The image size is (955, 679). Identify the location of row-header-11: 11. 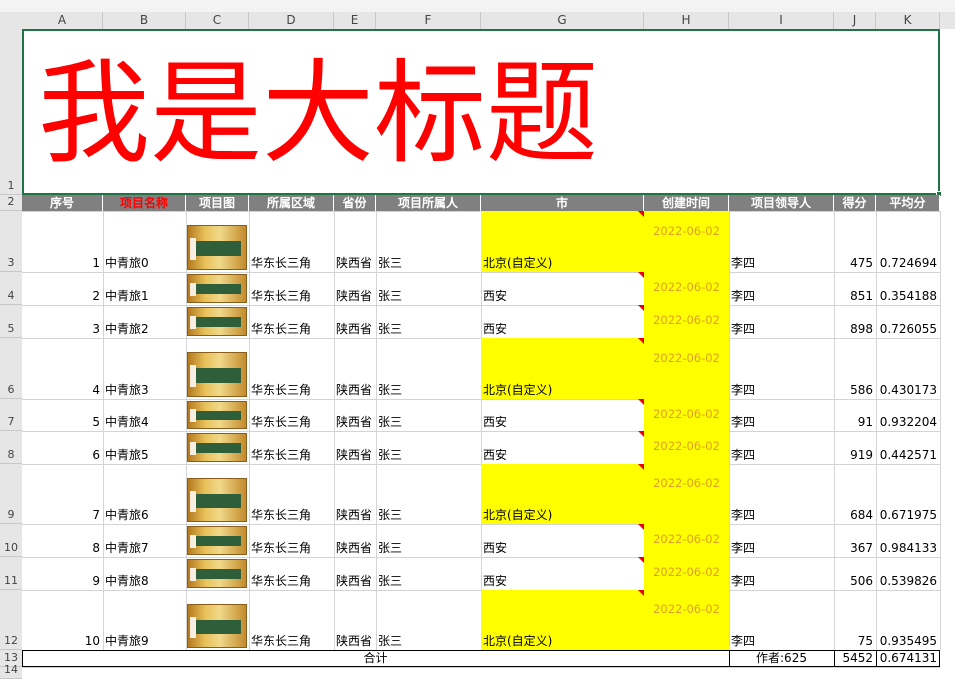
(11, 573).